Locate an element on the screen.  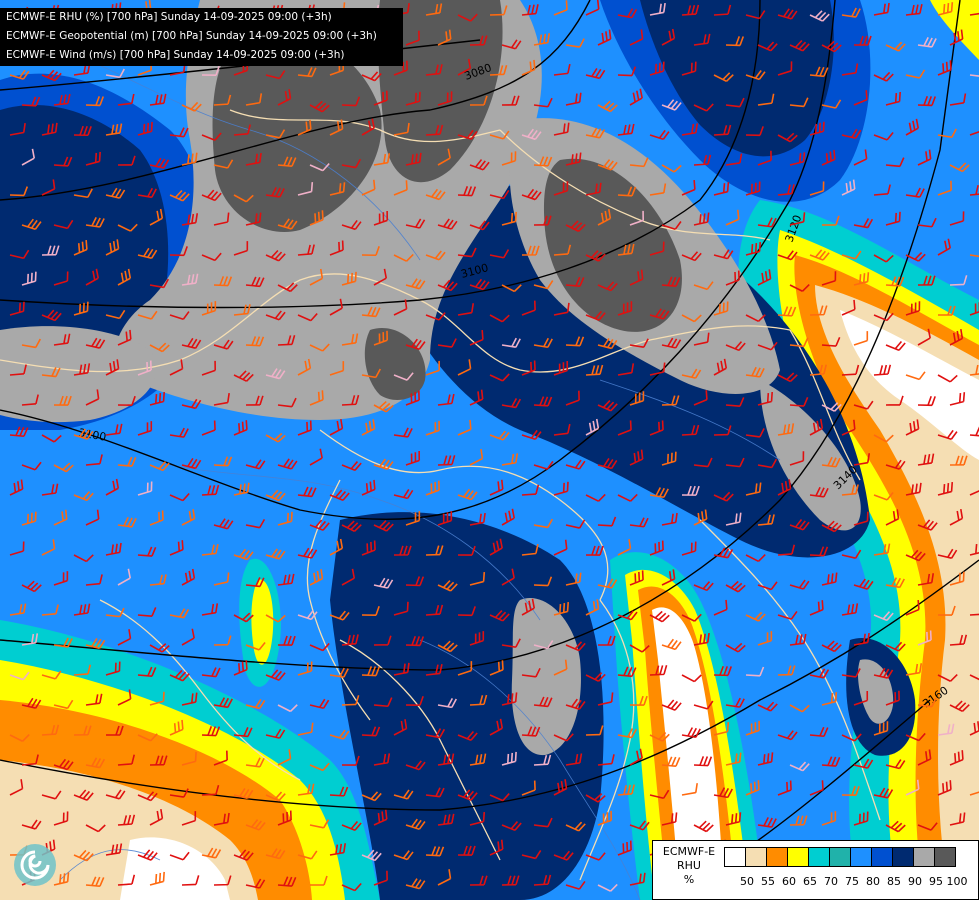
legend-title: ECMWF-E RHU % is located at coordinates (689, 866).